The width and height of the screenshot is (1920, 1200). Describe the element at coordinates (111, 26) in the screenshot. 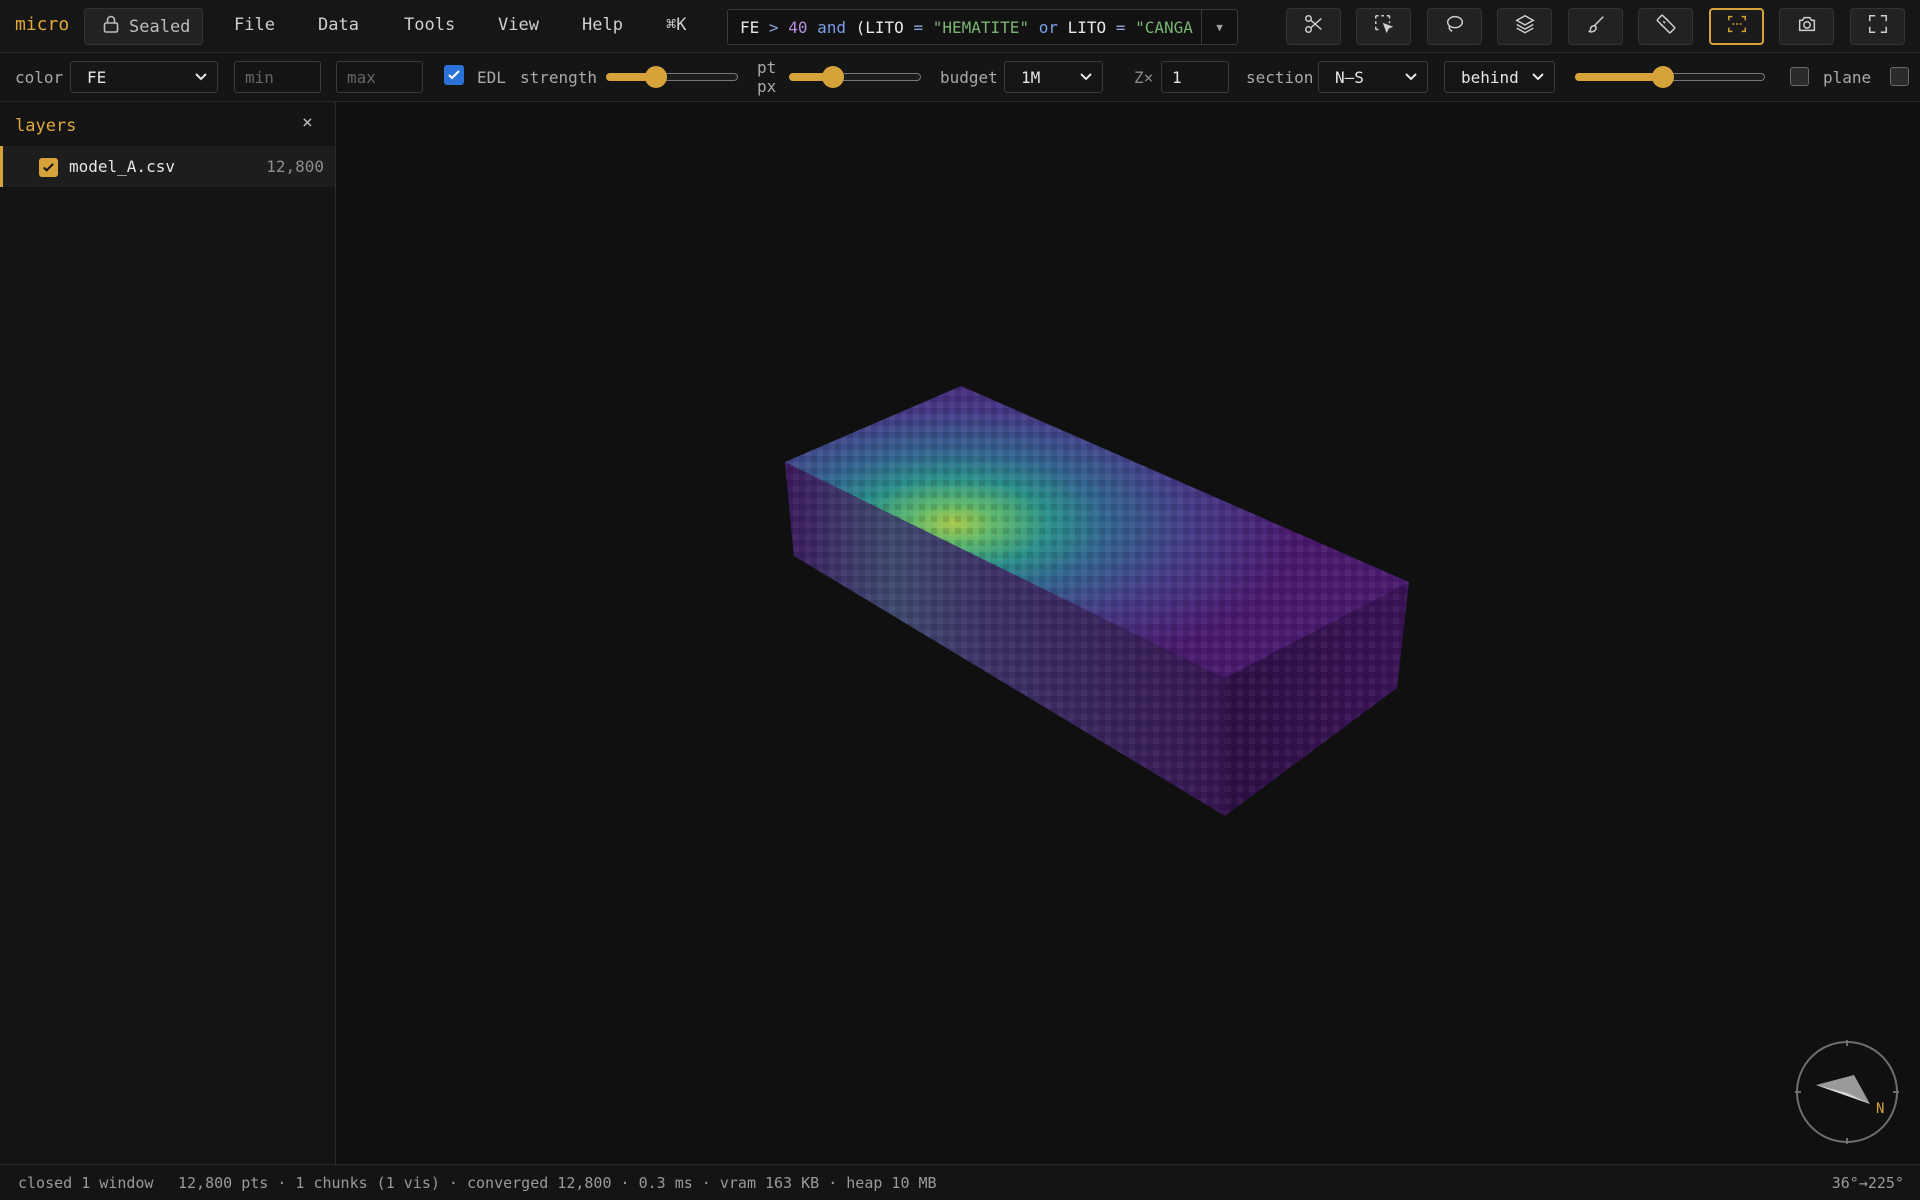

I see `lock-icon` at that location.